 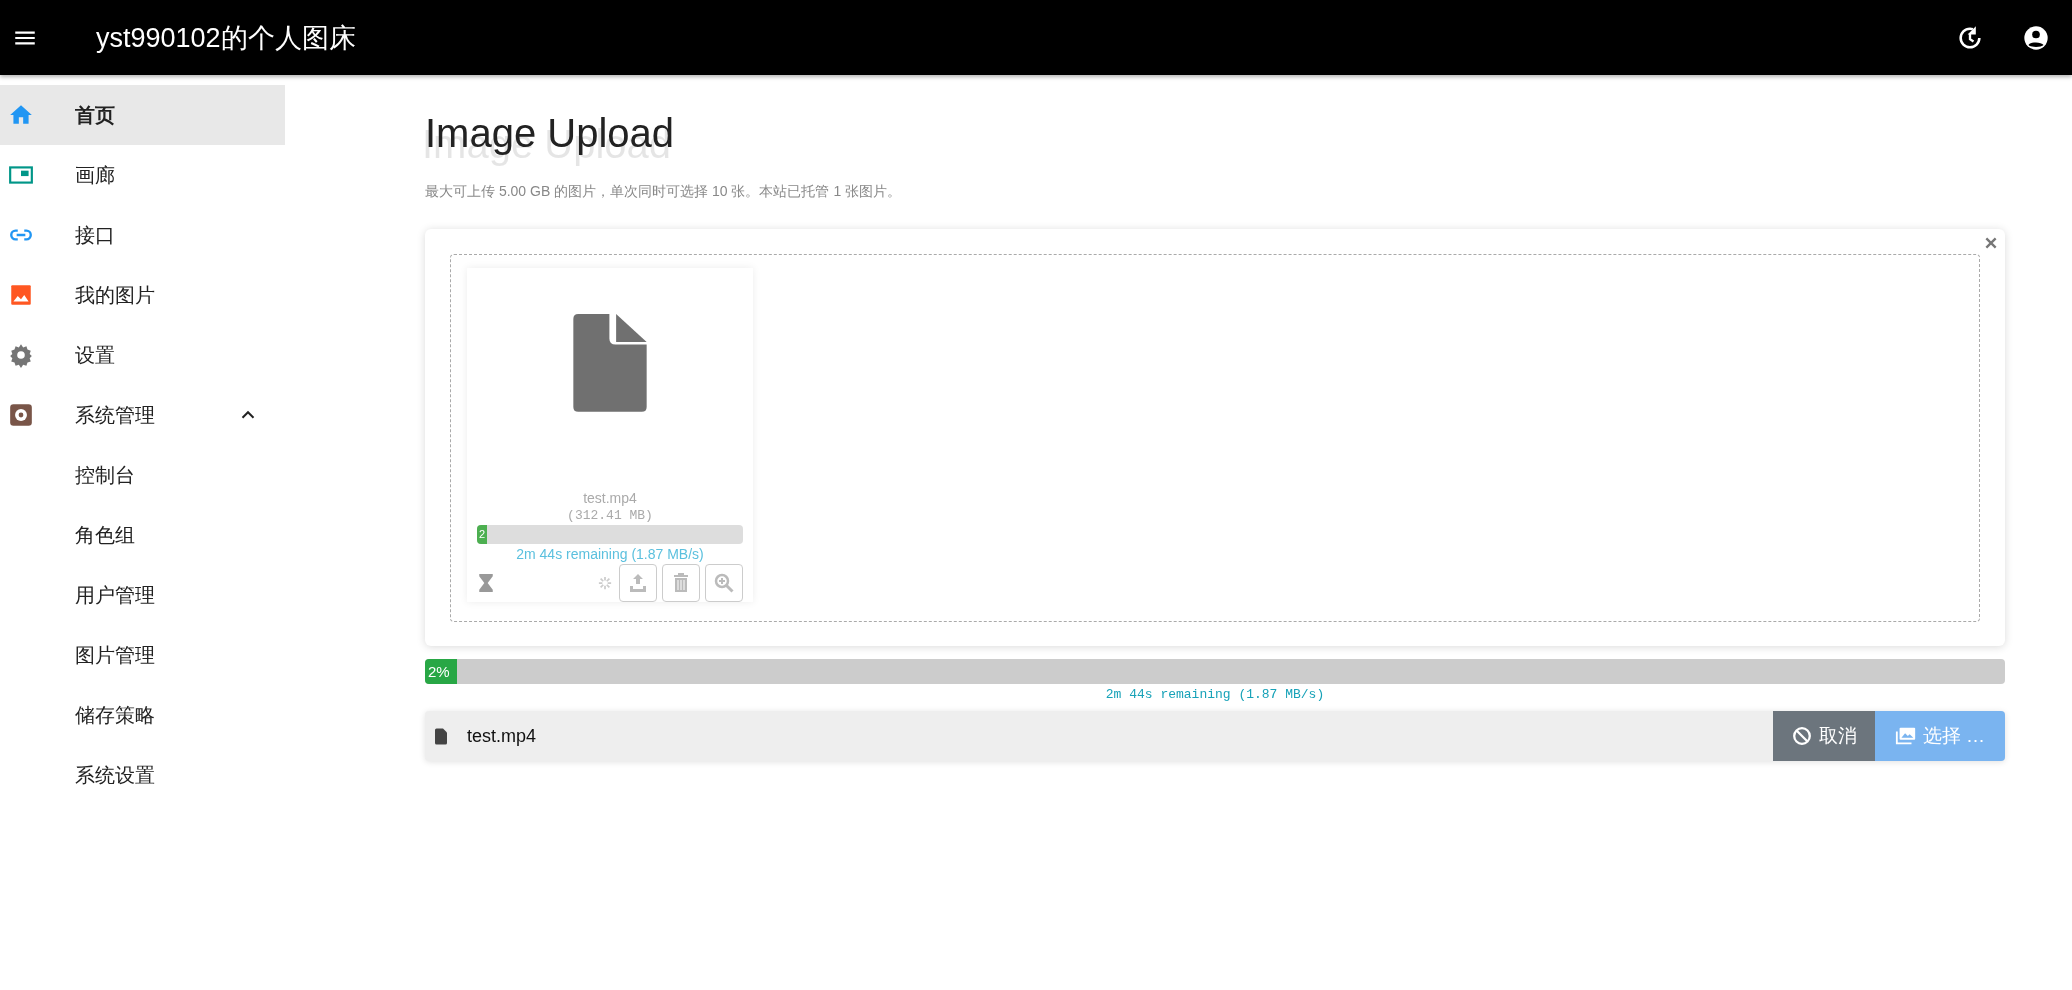 What do you see at coordinates (441, 671) in the screenshot?
I see `progress-fill: 2%` at bounding box center [441, 671].